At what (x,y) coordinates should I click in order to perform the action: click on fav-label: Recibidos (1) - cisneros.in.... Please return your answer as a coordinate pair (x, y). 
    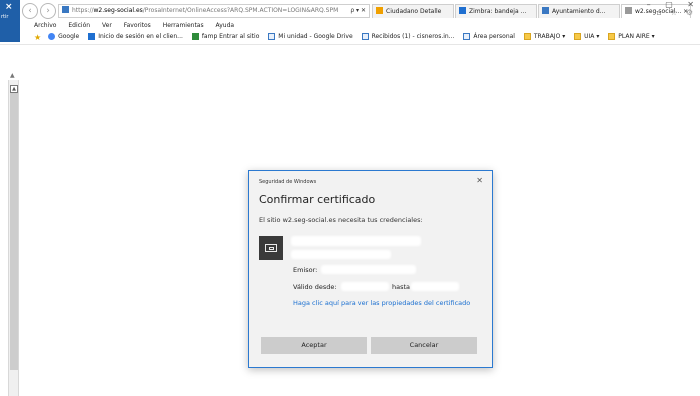
    Looking at the image, I should click on (413, 36).